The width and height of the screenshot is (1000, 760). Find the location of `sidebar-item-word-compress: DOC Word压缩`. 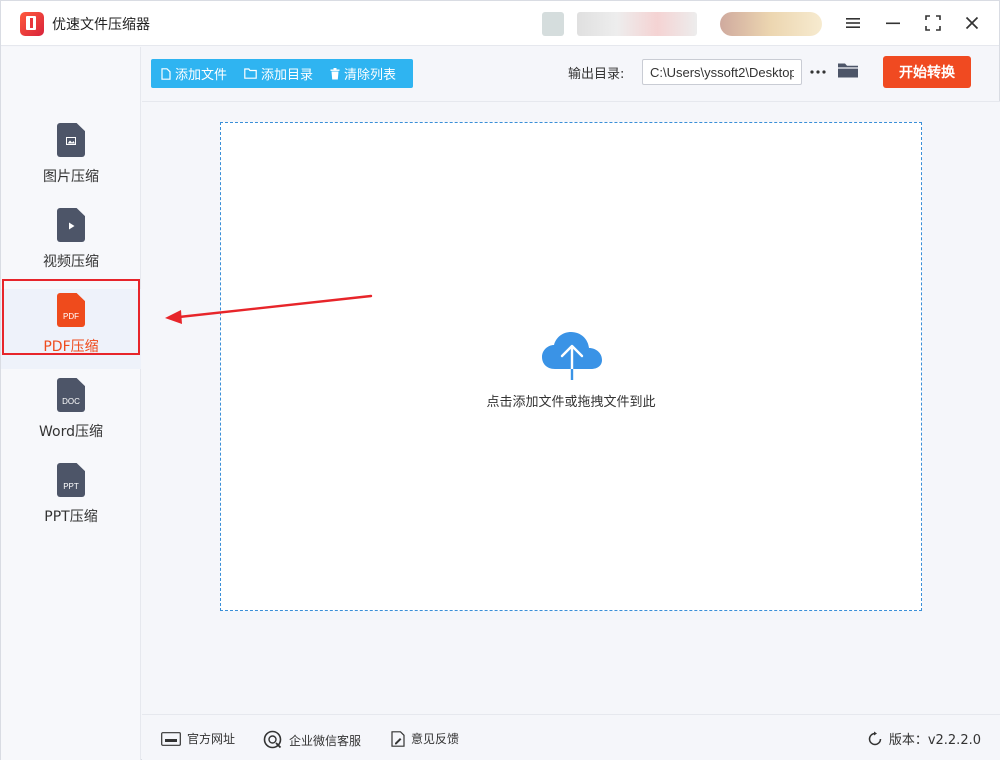

sidebar-item-word-compress: DOC Word压缩 is located at coordinates (71, 414).